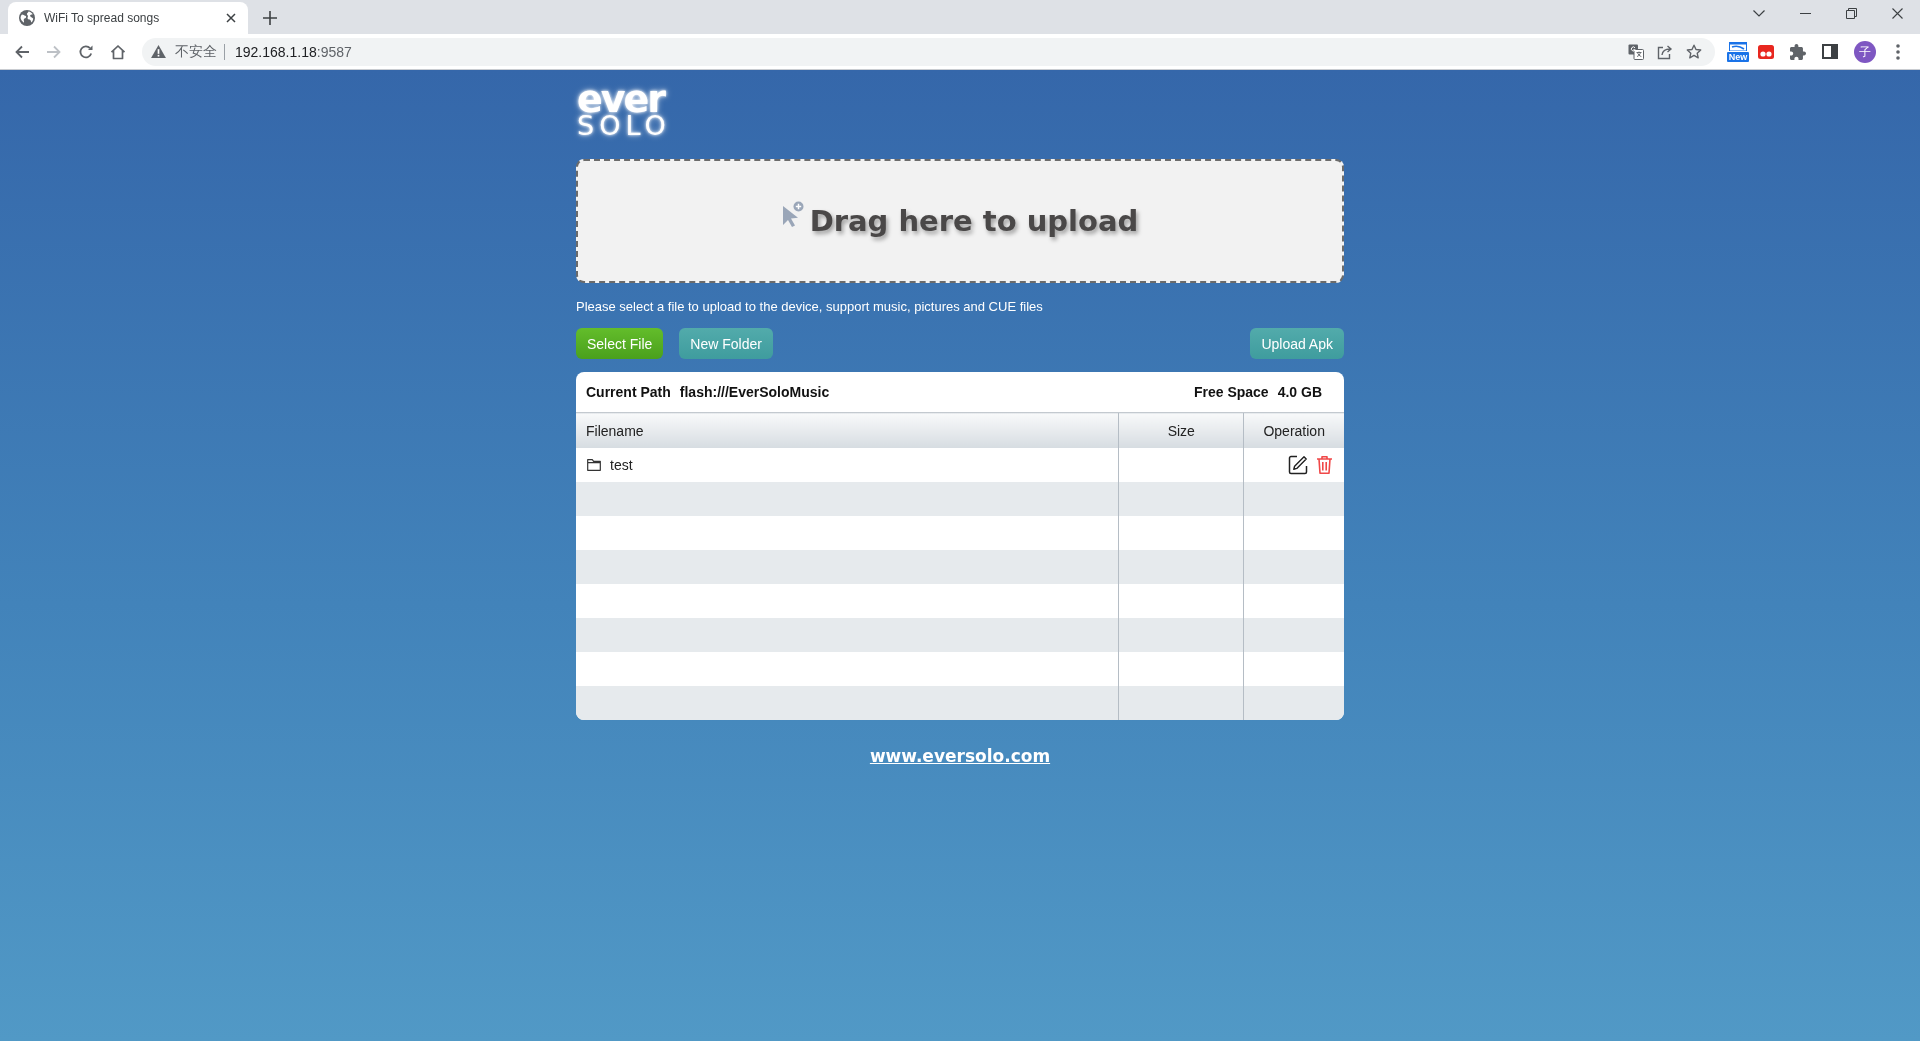 The width and height of the screenshot is (1920, 1041). Describe the element at coordinates (22, 51) in the screenshot. I see `back-arrow-icon` at that location.